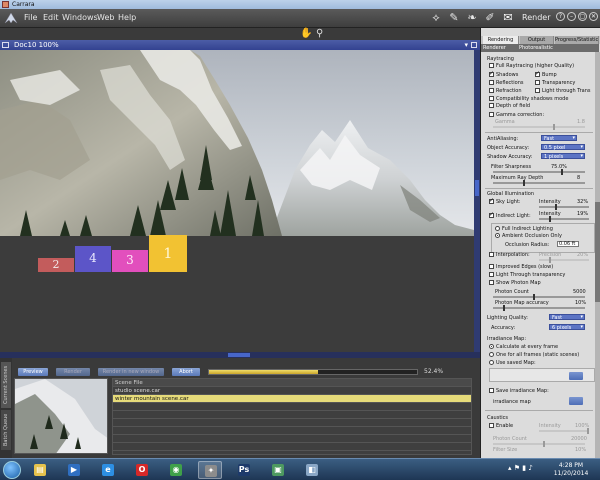 This screenshot has width=600, height=480. Describe the element at coordinates (142, 470) in the screenshot. I see `taskbar-app-opera: O` at that location.